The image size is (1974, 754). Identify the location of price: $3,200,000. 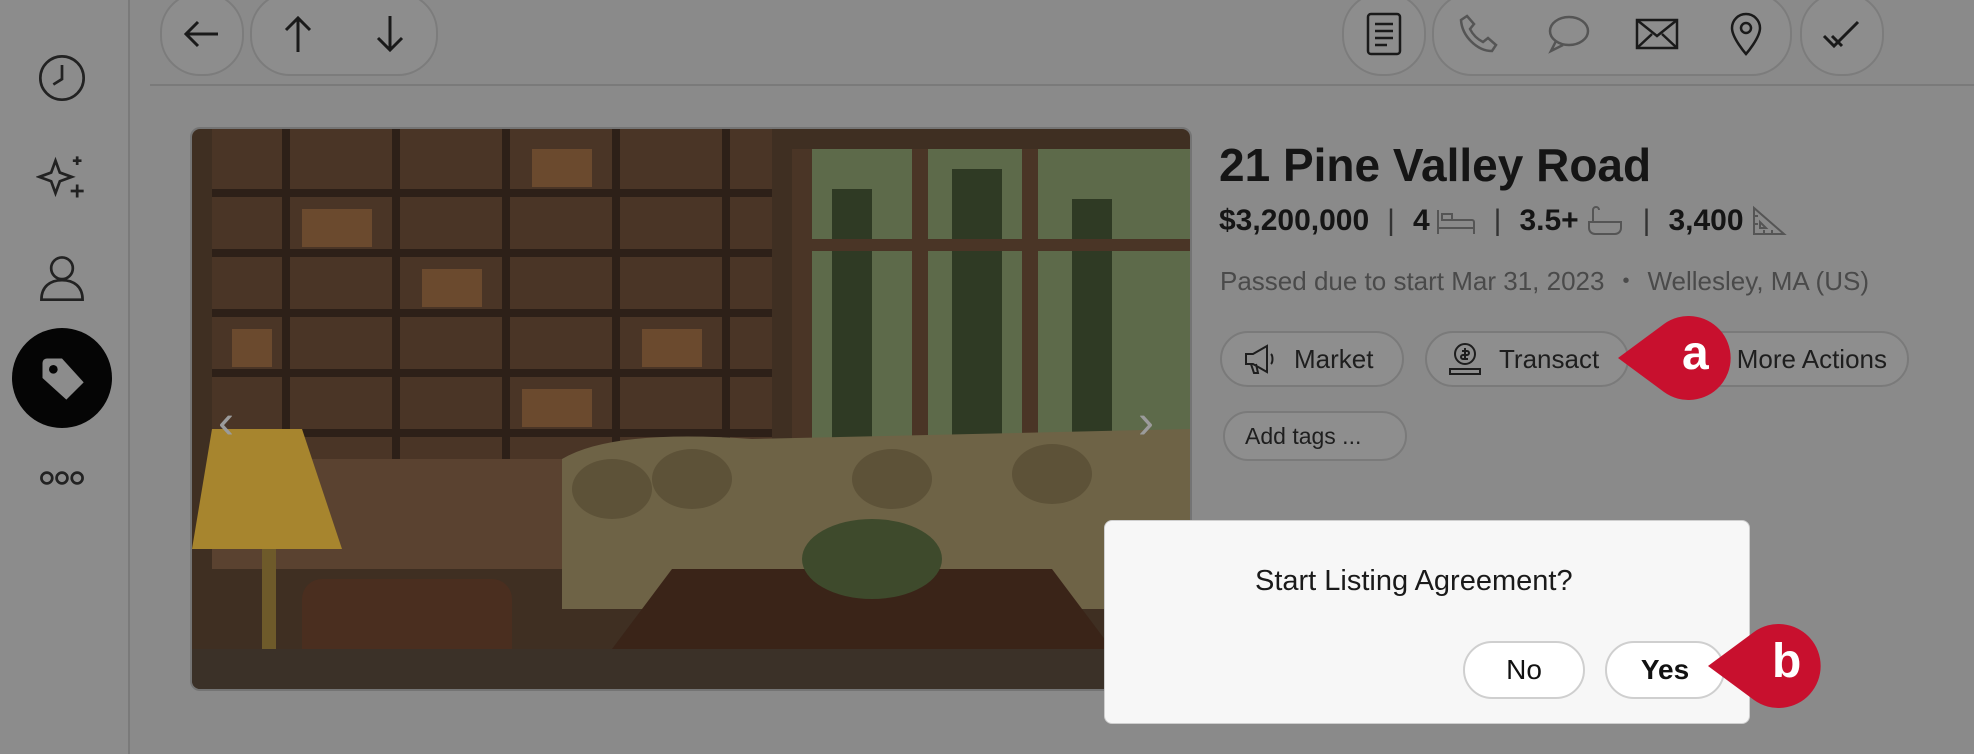
(1294, 220).